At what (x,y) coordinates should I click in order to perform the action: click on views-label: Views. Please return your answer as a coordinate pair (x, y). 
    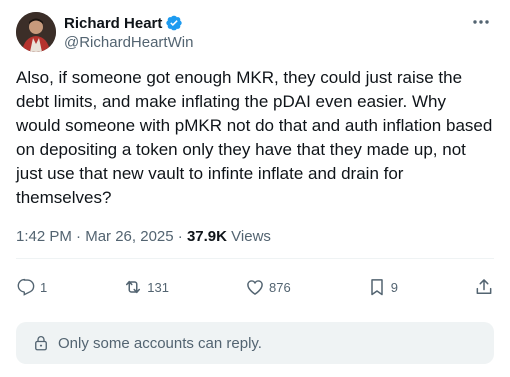
    Looking at the image, I should click on (251, 236).